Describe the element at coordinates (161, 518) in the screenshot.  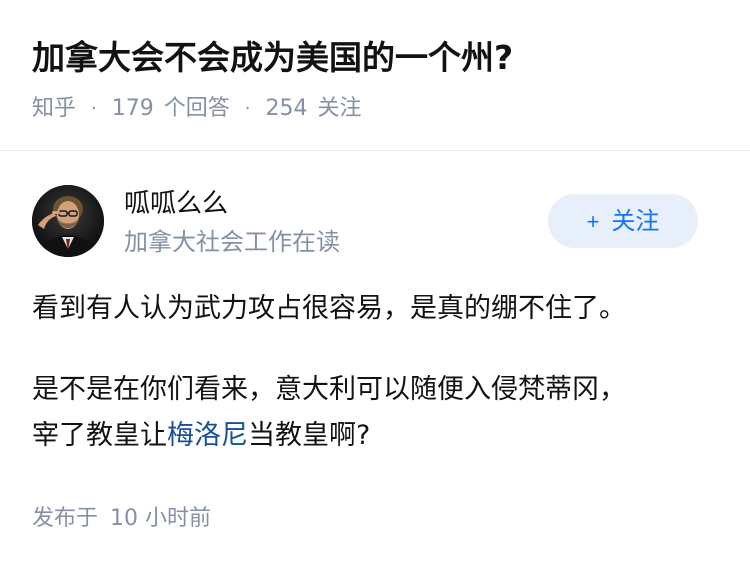
I see `publish-time-value: 10 小时前` at that location.